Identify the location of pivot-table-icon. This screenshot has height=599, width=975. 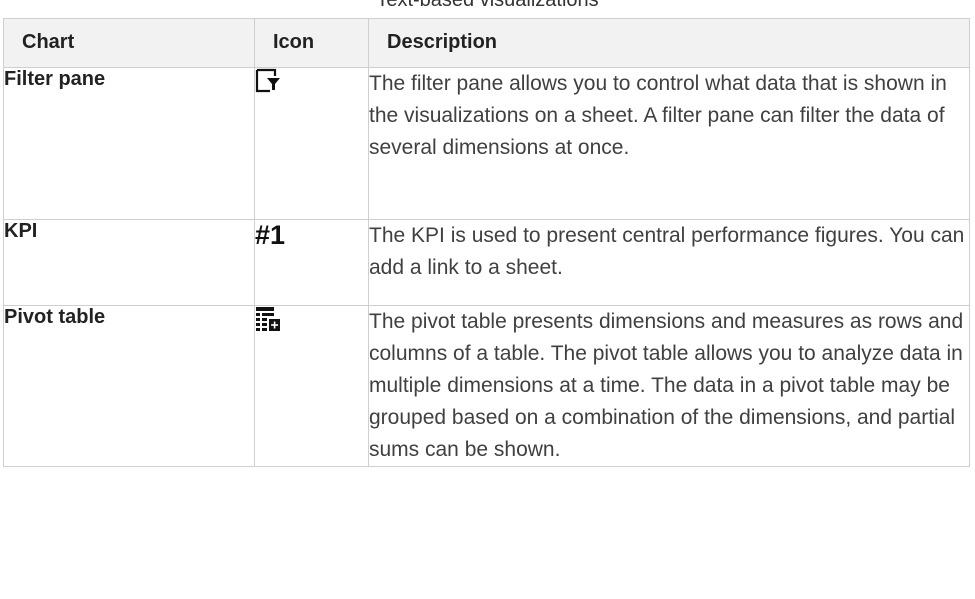
(268, 319).